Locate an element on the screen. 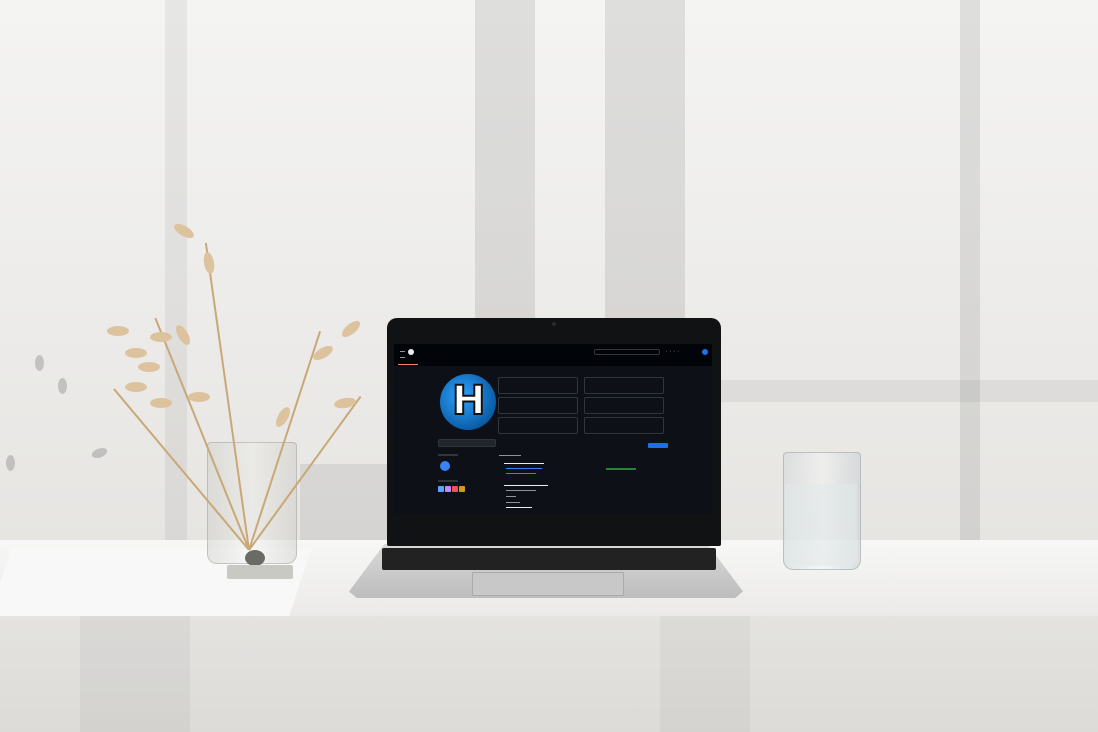 The height and width of the screenshot is (732, 1098). binder-clip is located at coordinates (260, 572).